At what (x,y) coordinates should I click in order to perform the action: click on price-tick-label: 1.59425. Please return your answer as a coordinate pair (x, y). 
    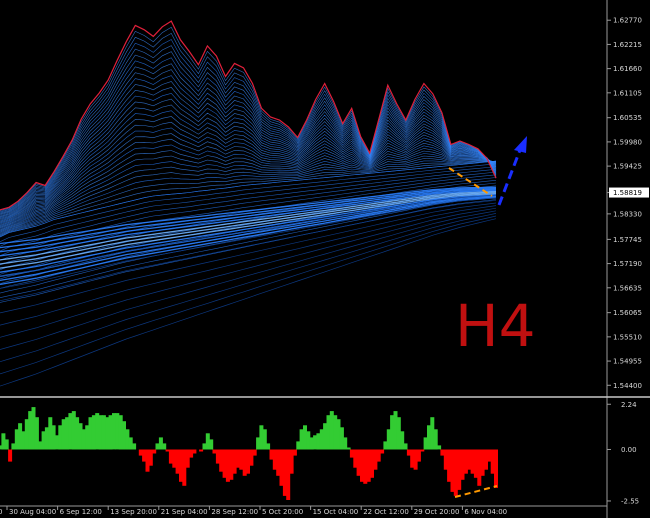
    Looking at the image, I should click on (627, 167).